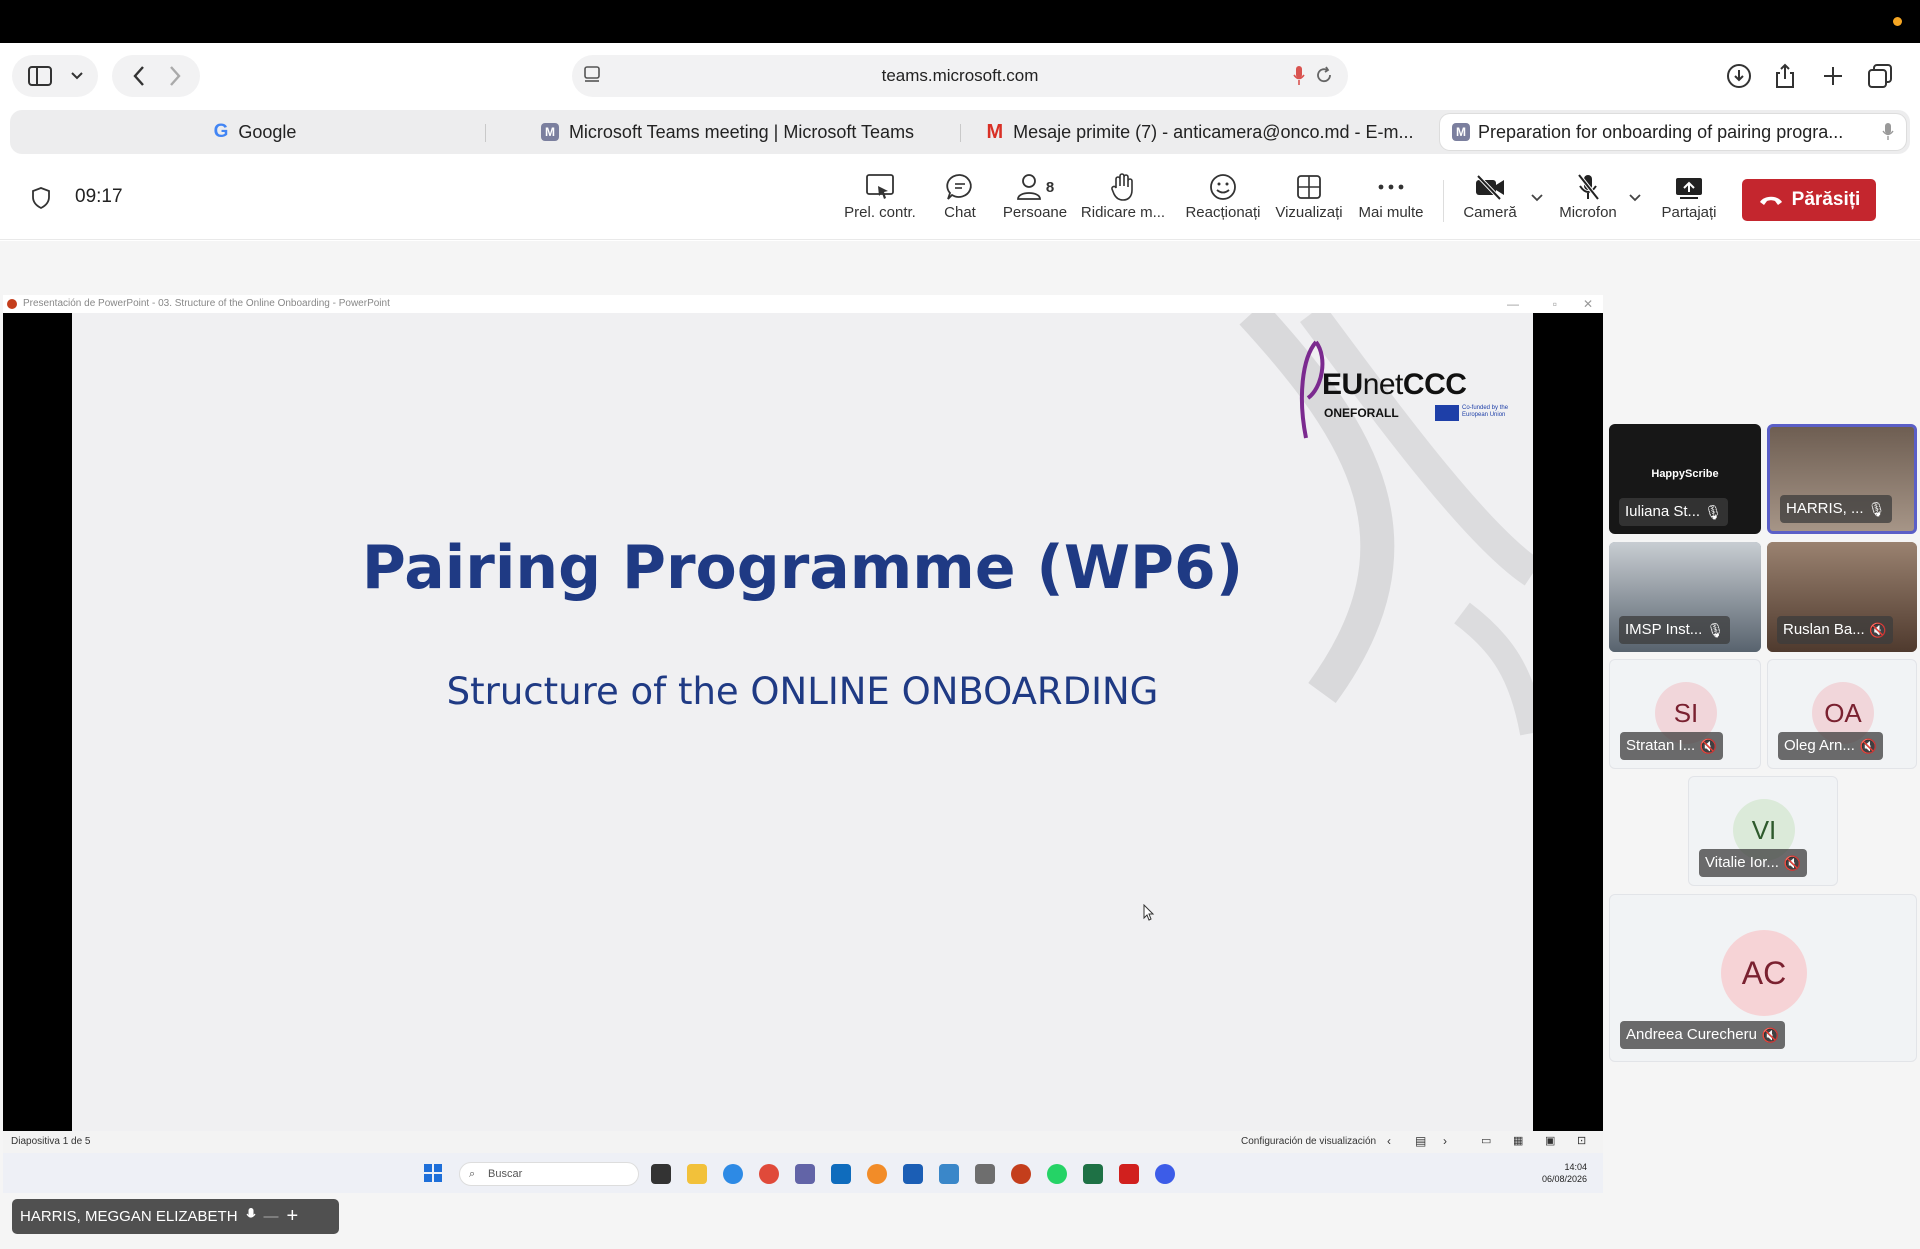 The width and height of the screenshot is (1920, 1249). I want to click on powerpoint-app-icon, so click(1021, 1174).